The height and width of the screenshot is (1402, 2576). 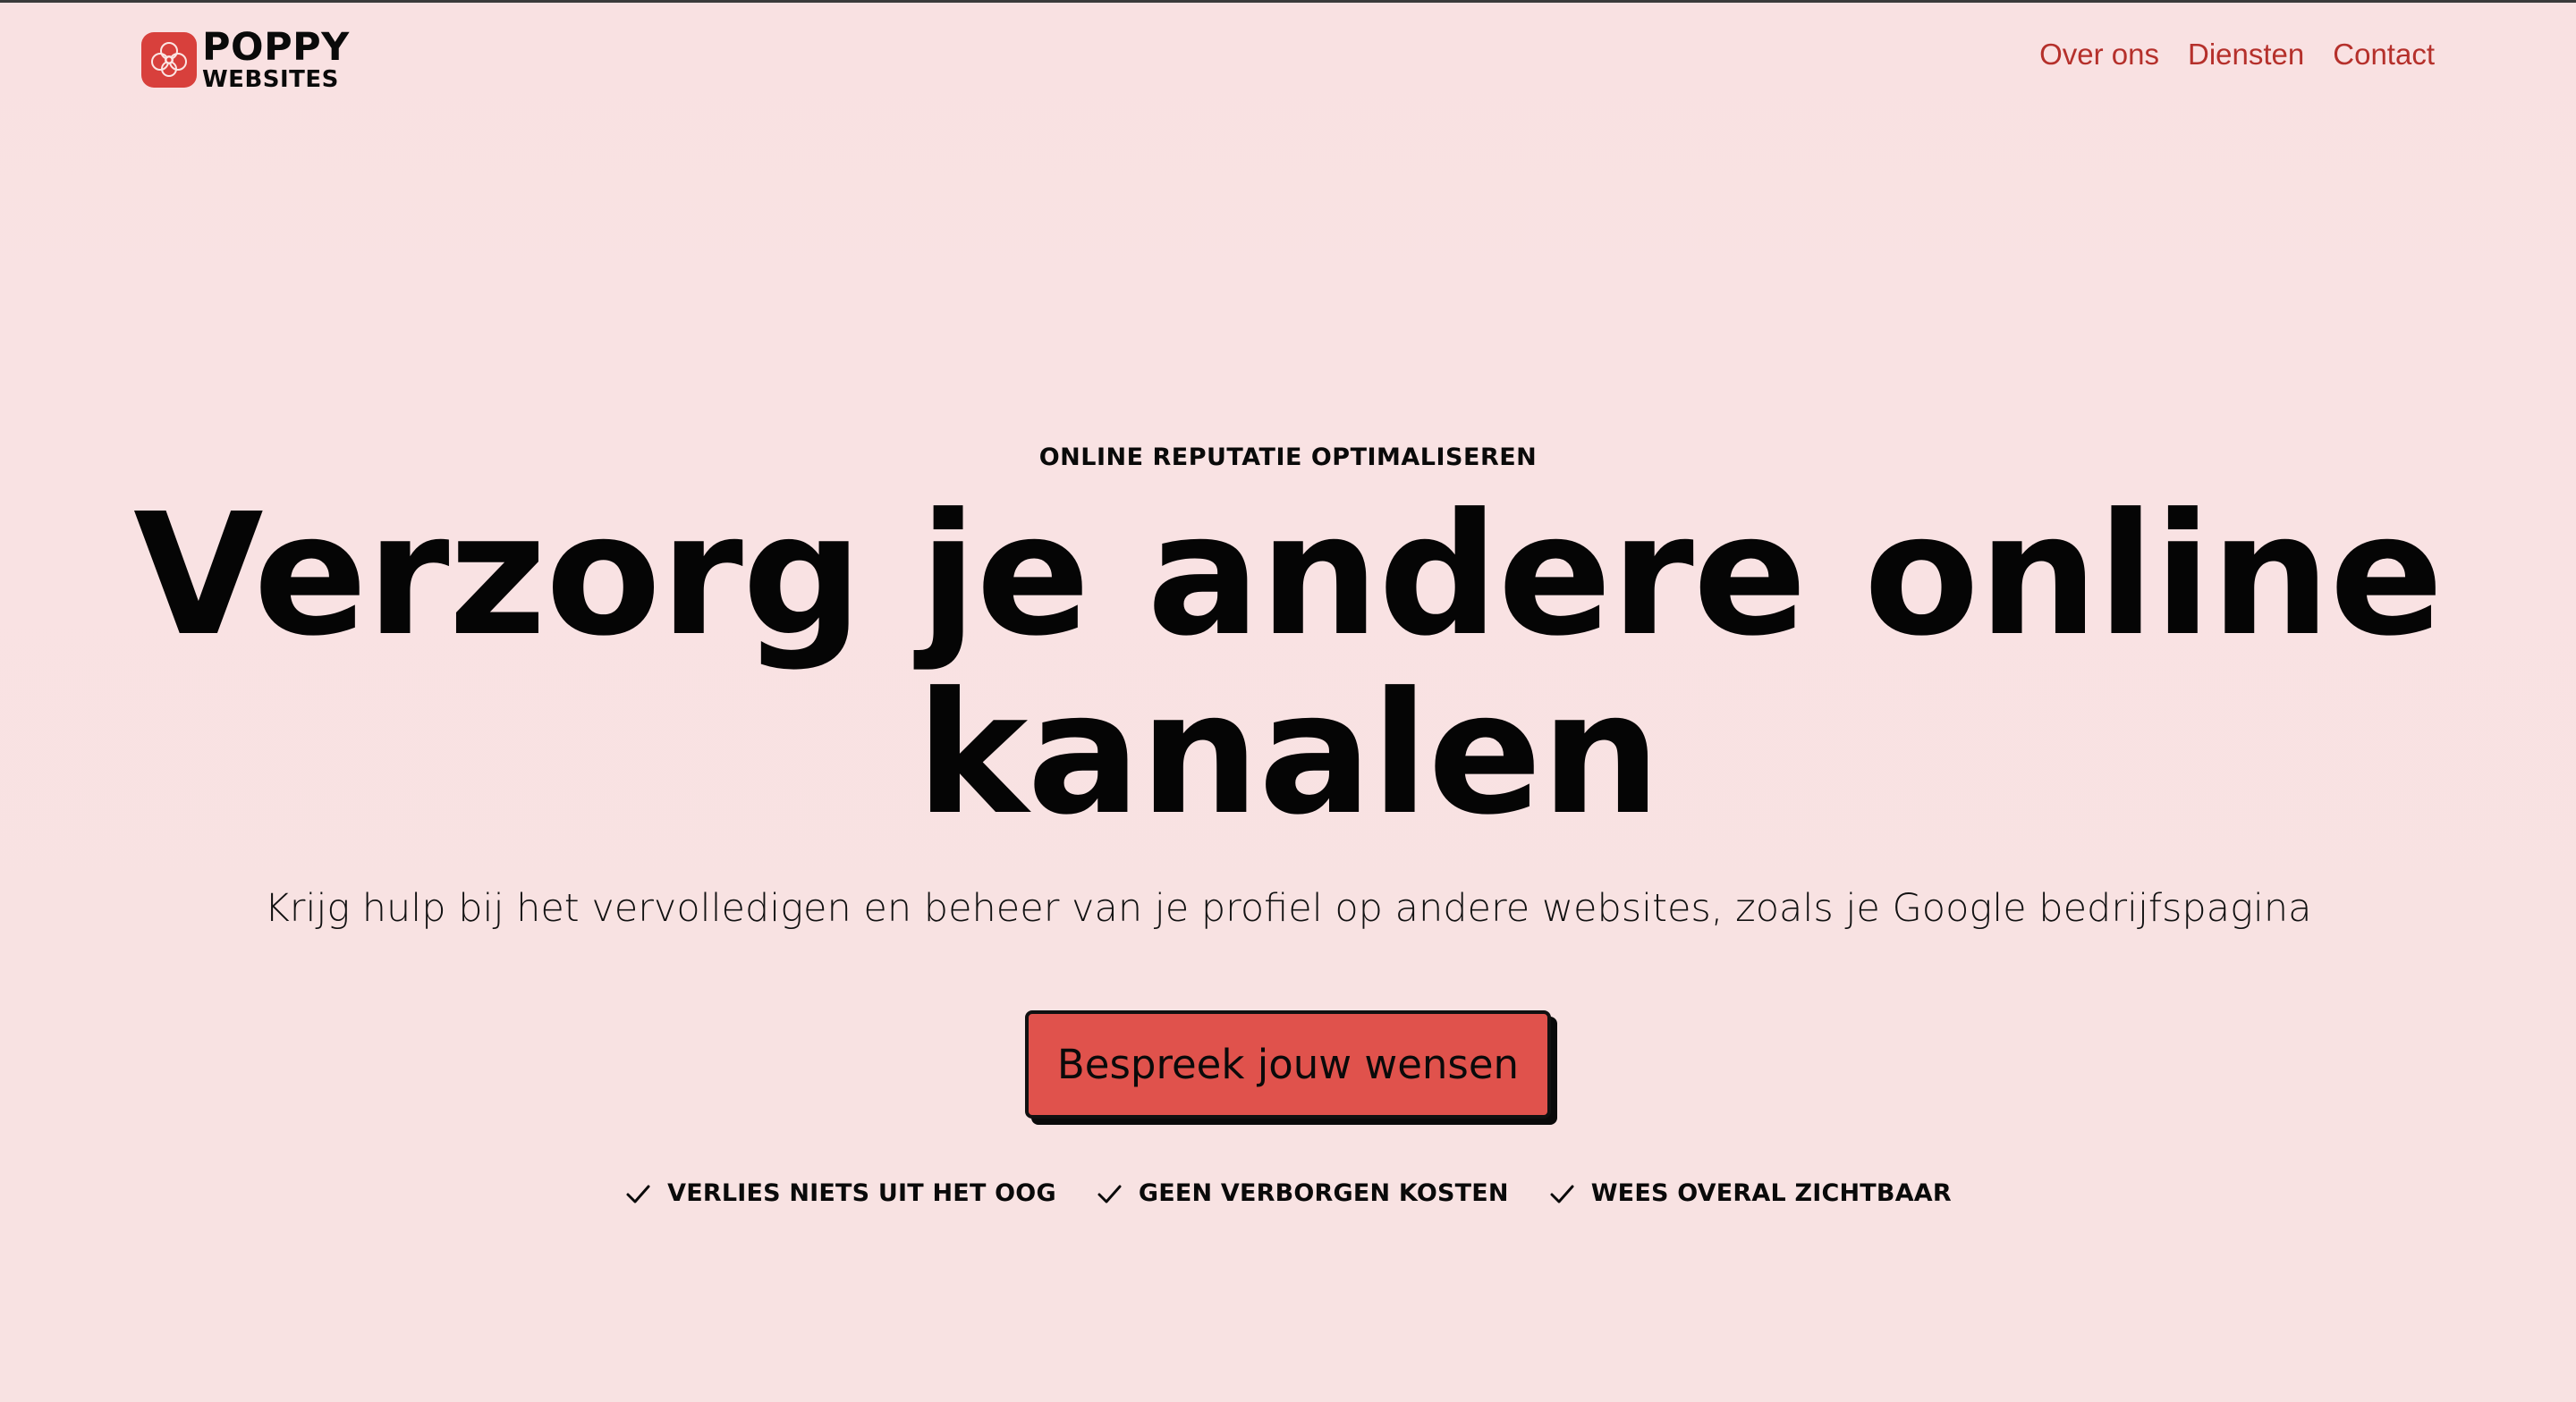 What do you see at coordinates (1771, 1193) in the screenshot?
I see `feature-label: WEES OVERAL ZICHTBAAR` at bounding box center [1771, 1193].